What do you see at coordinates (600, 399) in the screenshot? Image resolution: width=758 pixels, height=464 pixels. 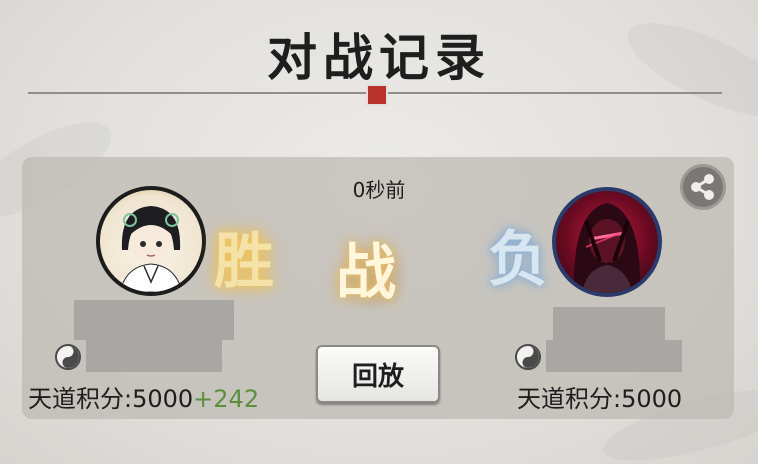 I see `right-player-score: 天道积分:5000` at bounding box center [600, 399].